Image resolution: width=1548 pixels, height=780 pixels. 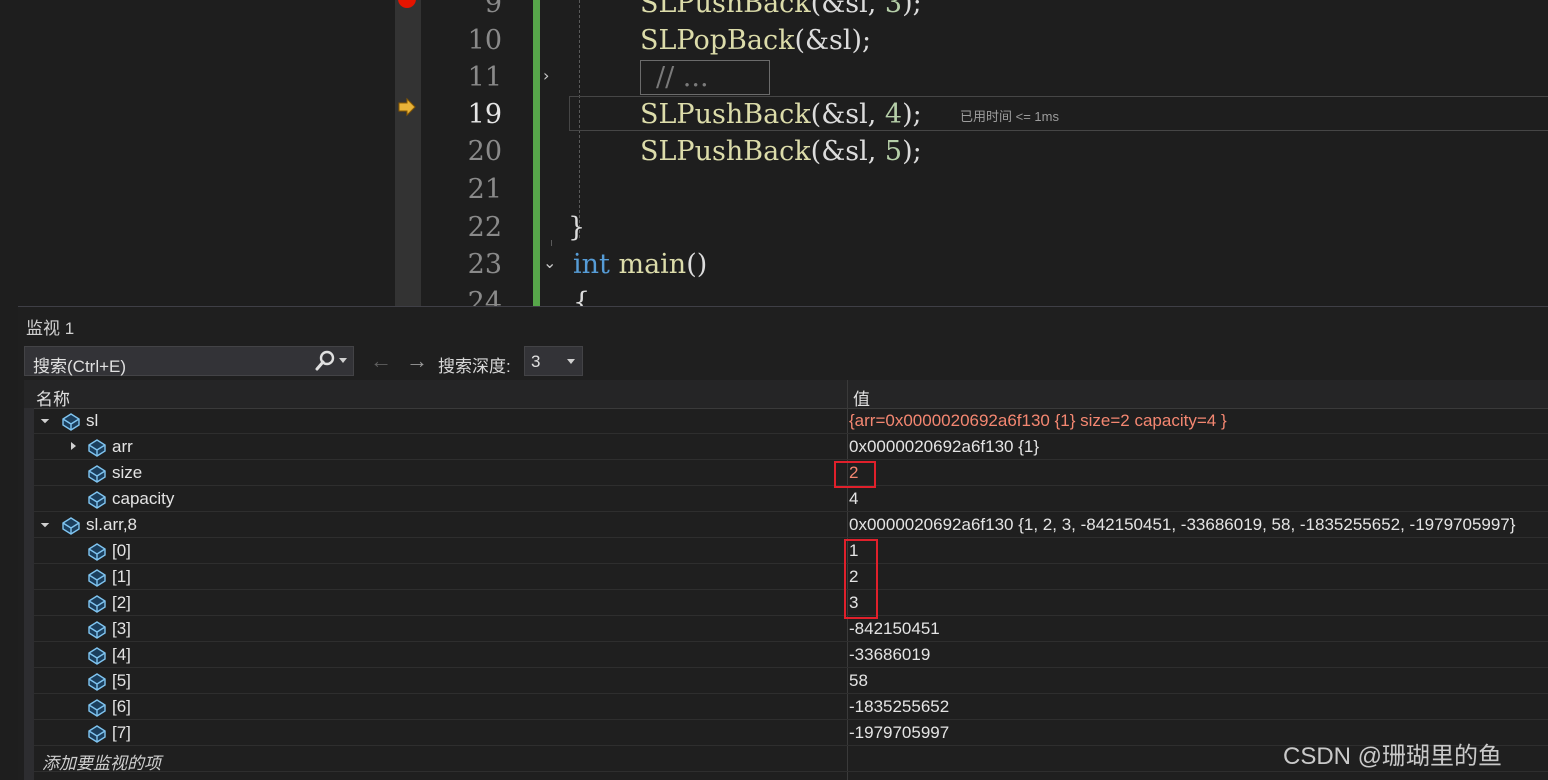 I want to click on editor-left-area, so click(x=197, y=153).